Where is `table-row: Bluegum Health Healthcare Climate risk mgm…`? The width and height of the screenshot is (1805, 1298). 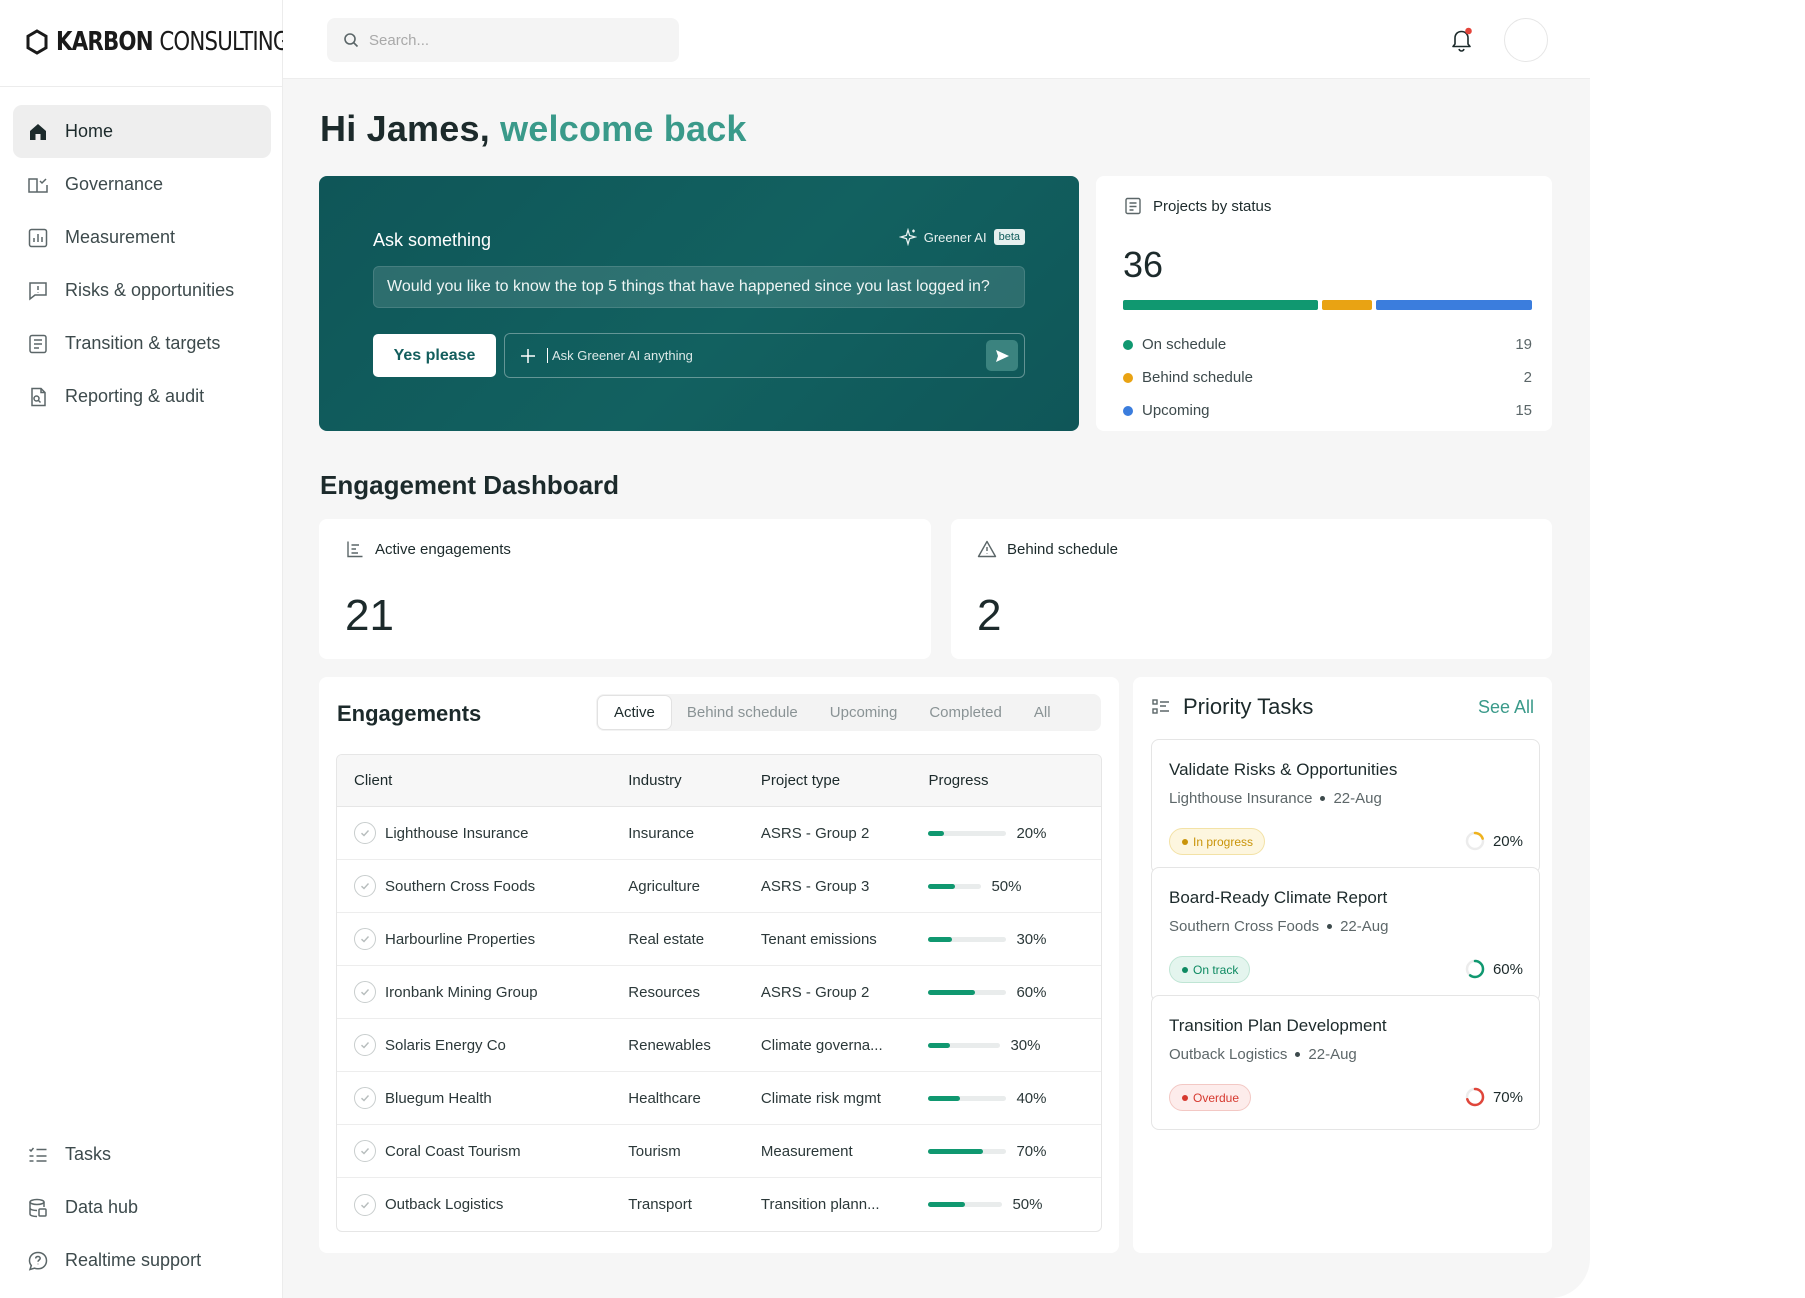 table-row: Bluegum Health Healthcare Climate risk mgm… is located at coordinates (719, 1098).